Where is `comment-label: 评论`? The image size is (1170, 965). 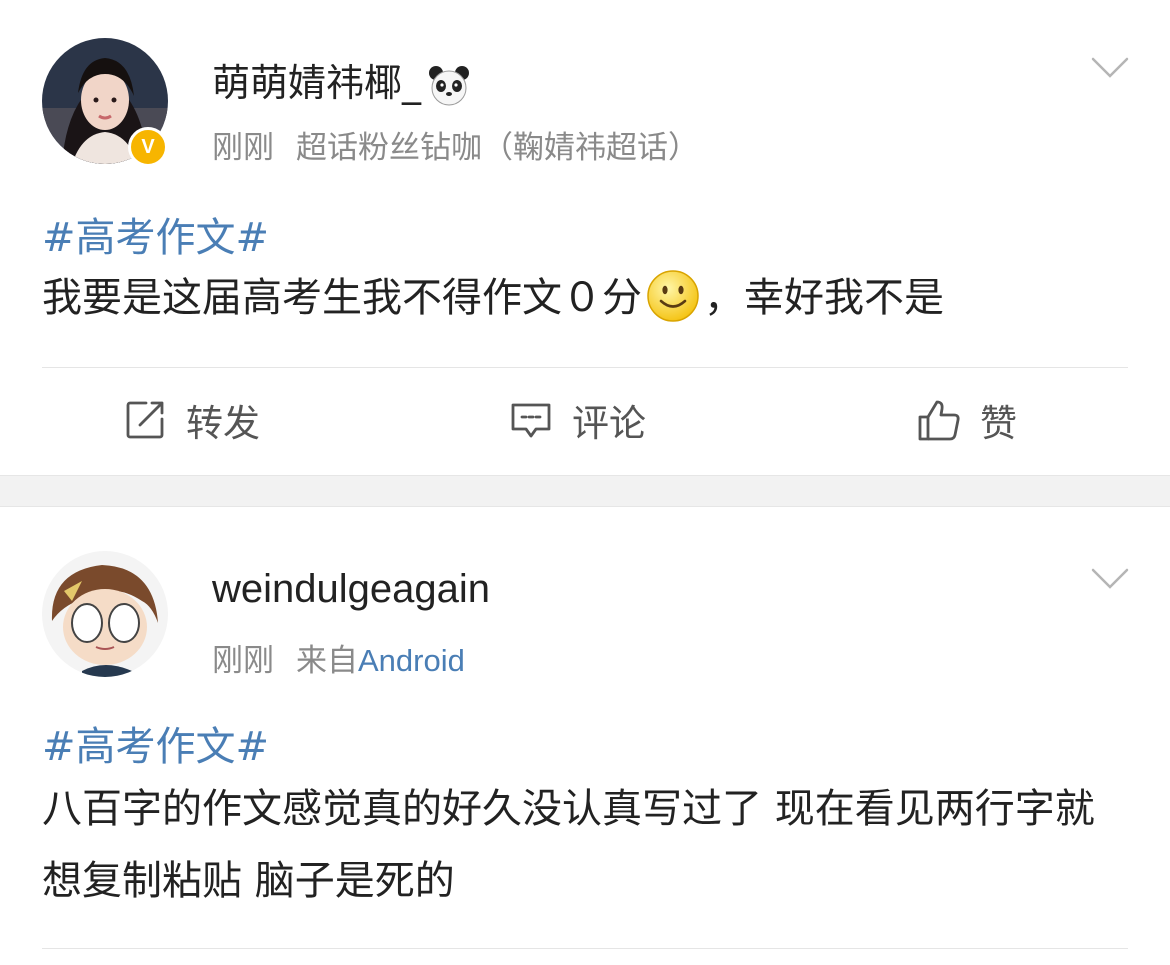 comment-label: 评论 is located at coordinates (609, 423).